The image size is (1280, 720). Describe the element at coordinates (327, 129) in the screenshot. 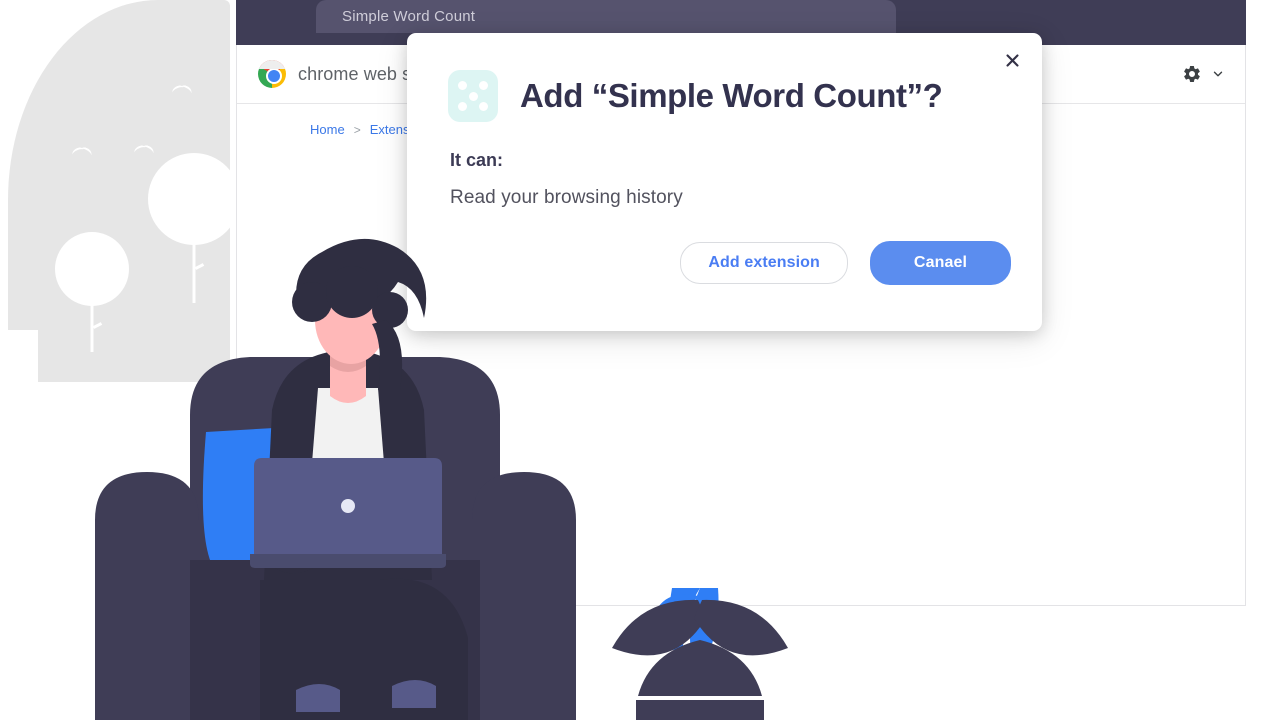

I see `breadcrumb-item-home: Home` at that location.